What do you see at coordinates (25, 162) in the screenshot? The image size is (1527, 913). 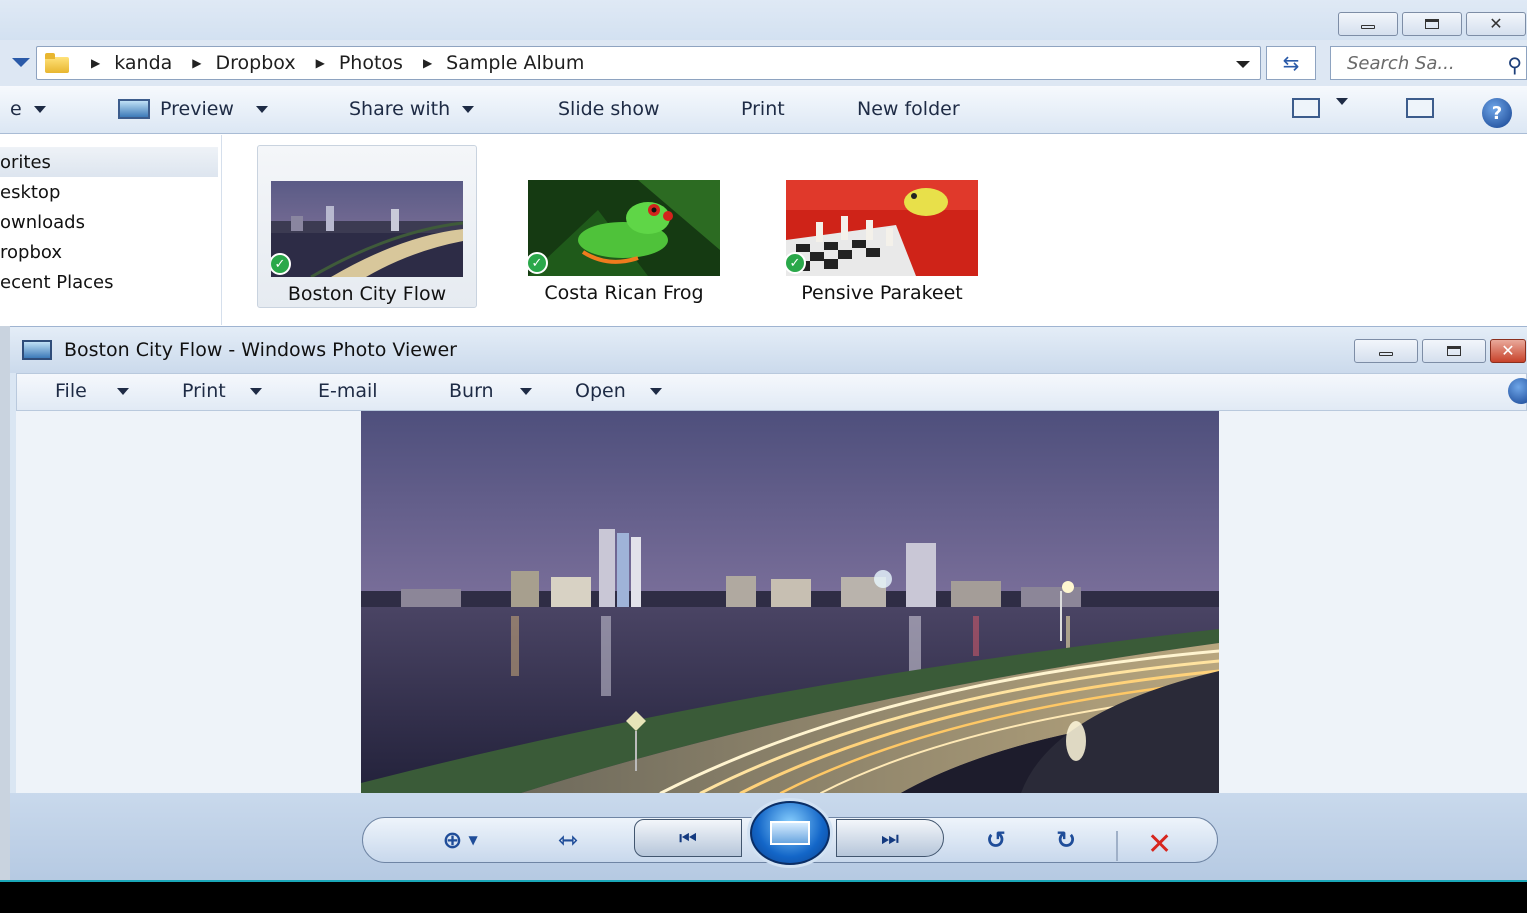 I see `sidebar-favorites-label: orites` at bounding box center [25, 162].